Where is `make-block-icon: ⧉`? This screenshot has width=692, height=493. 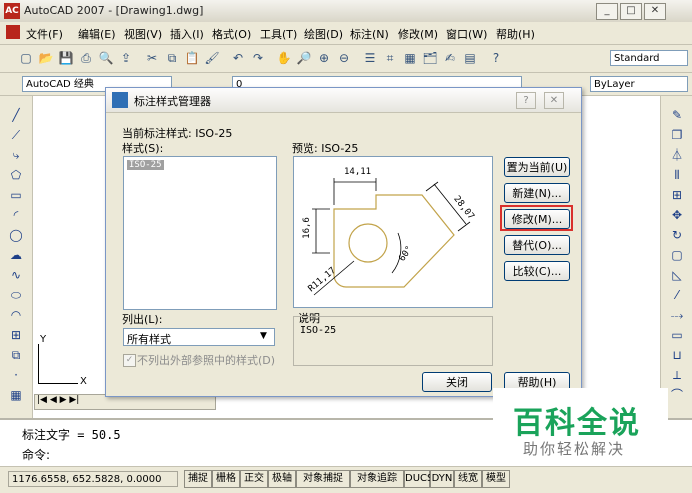 make-block-icon: ⧉ is located at coordinates (16, 355).